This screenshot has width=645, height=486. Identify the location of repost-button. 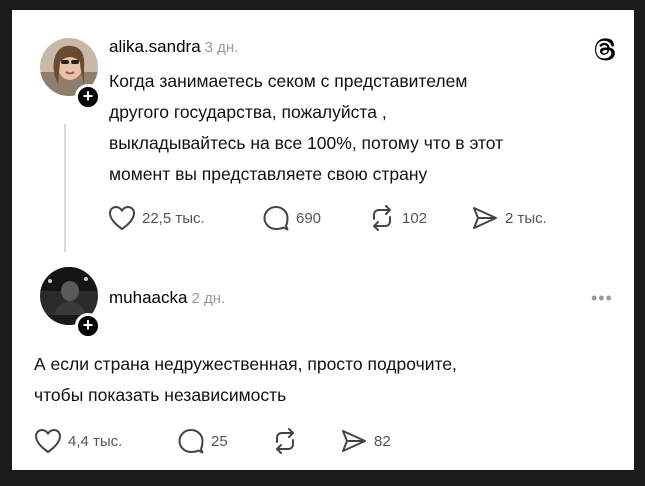
(288, 441).